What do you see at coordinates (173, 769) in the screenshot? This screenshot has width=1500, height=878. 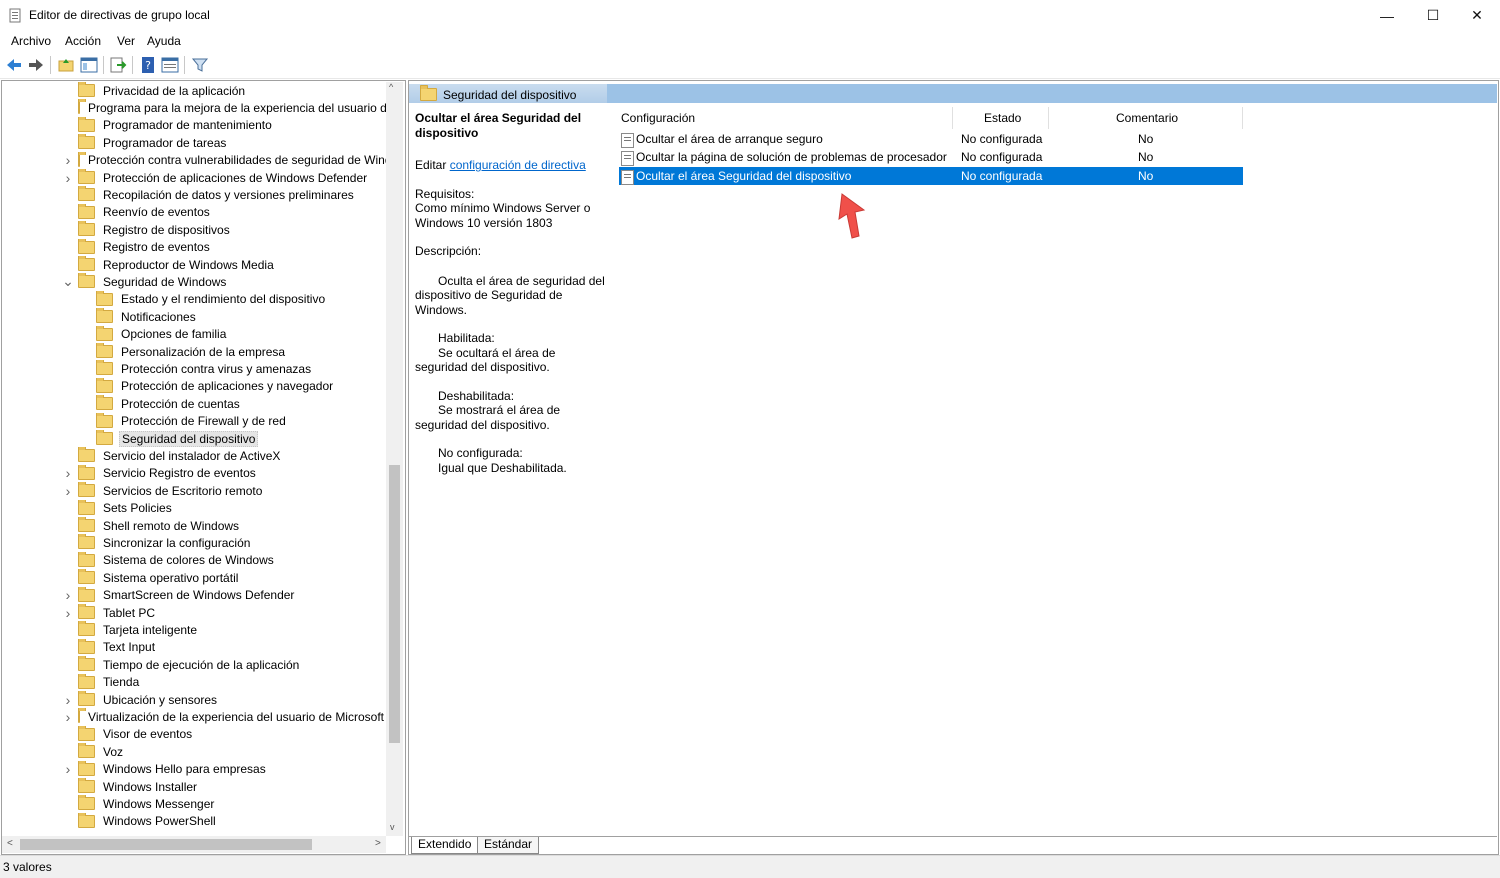 I see `tree-item: Windows Hello para empresas` at bounding box center [173, 769].